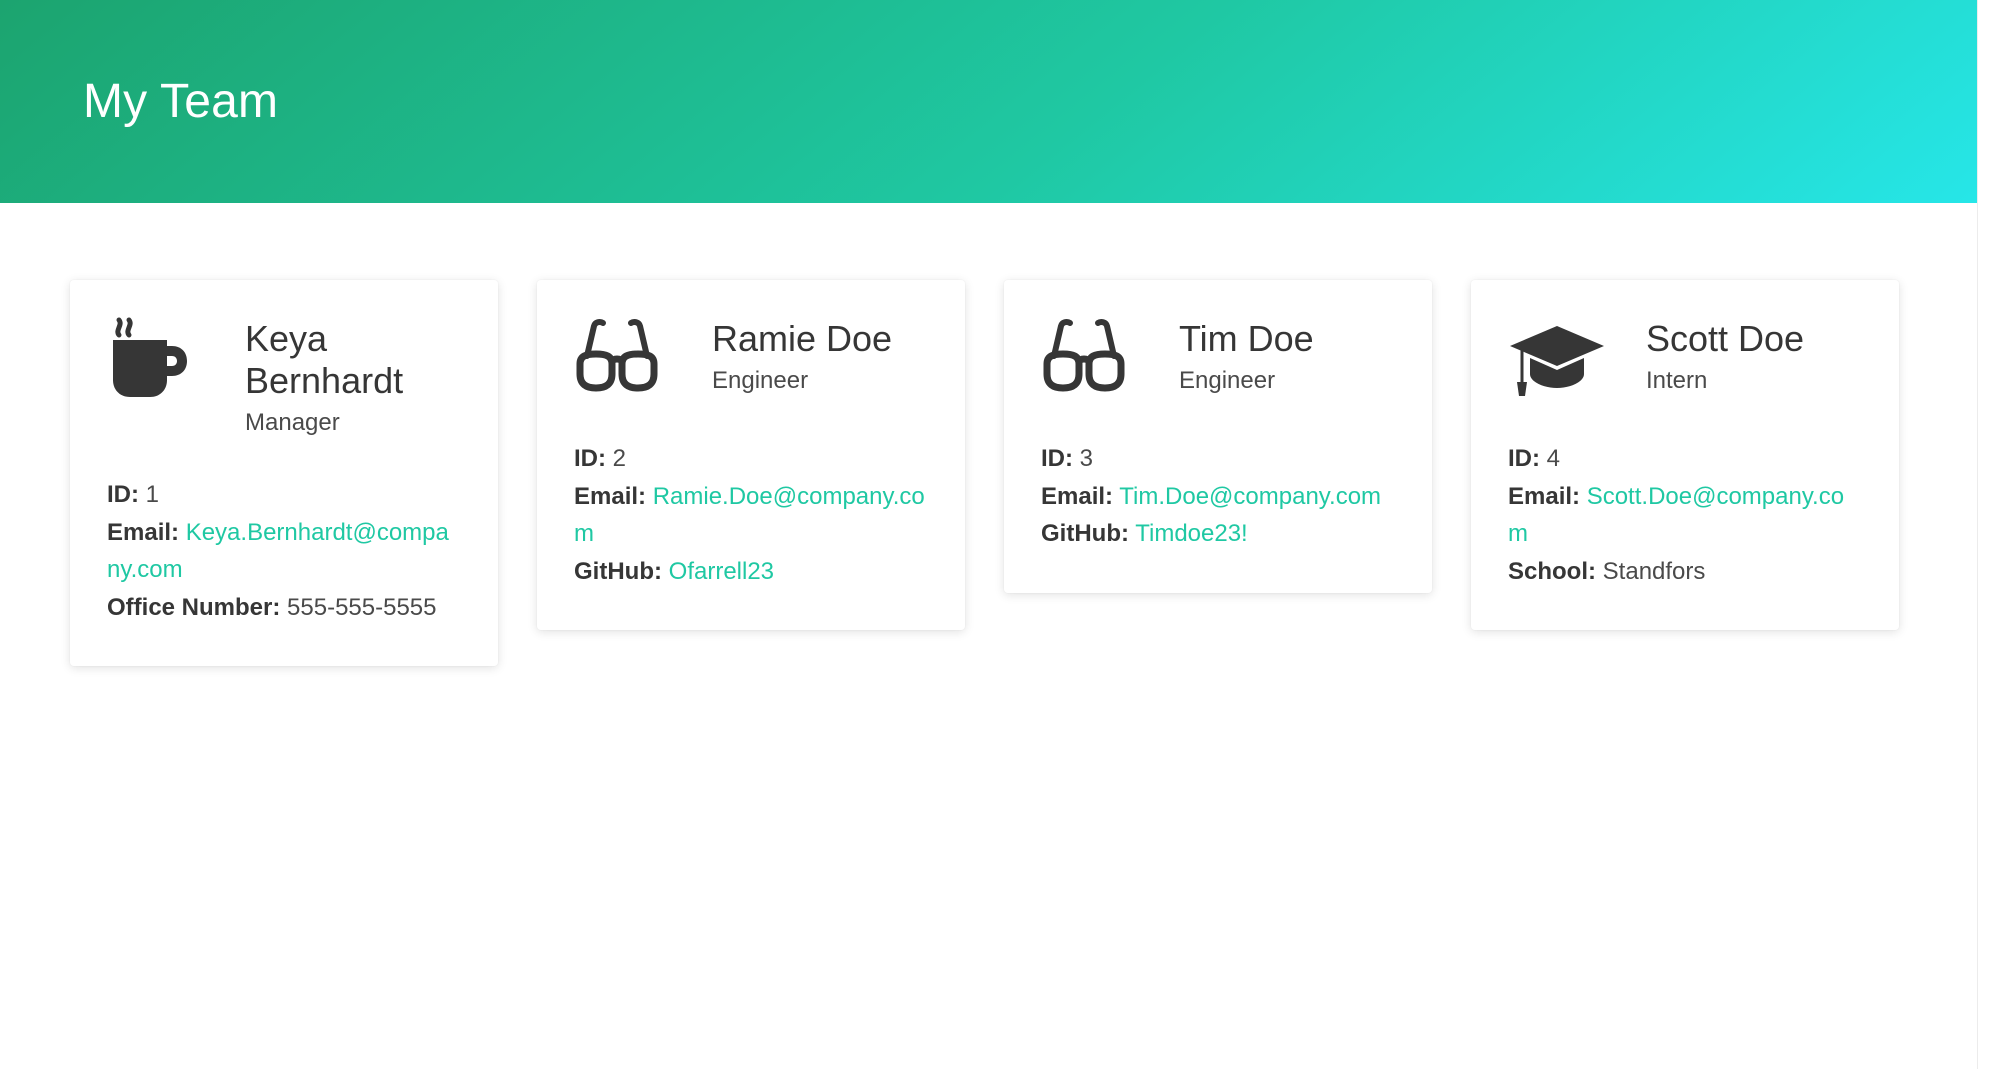 The image size is (1992, 1069). I want to click on email-link: Tim.Doe@company.com, so click(1250, 496).